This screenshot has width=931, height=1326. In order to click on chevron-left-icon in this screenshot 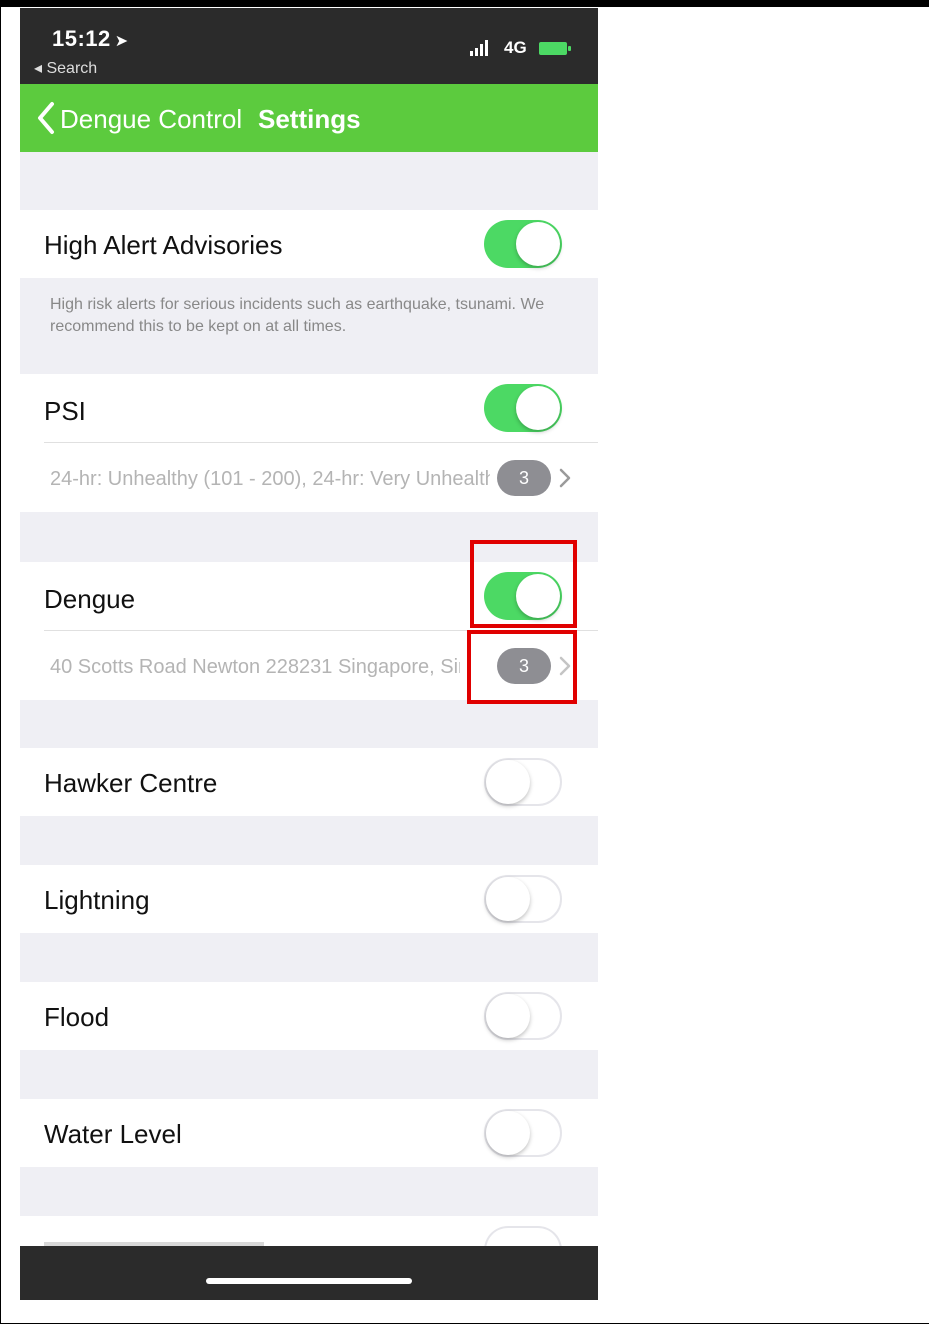, I will do `click(46, 118)`.